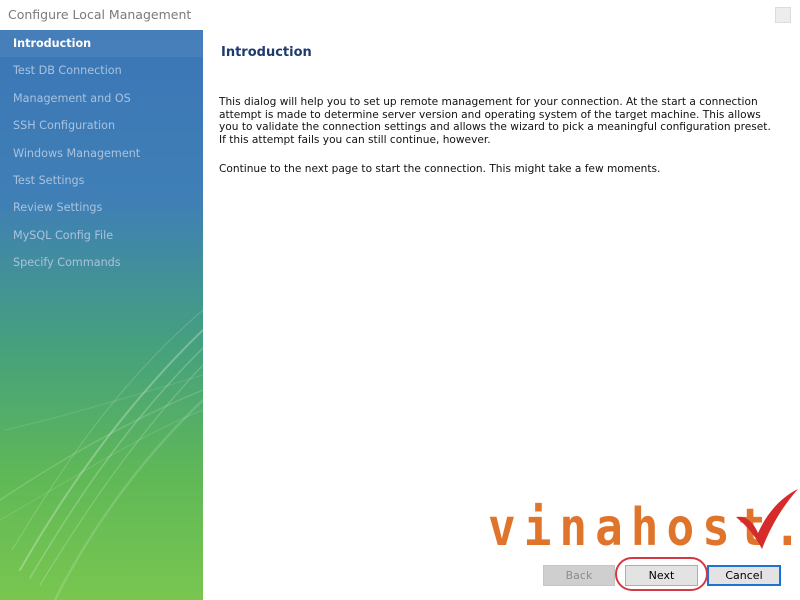  What do you see at coordinates (101, 207) in the screenshot?
I see `sidebar-item-review-settings: Review Settings` at bounding box center [101, 207].